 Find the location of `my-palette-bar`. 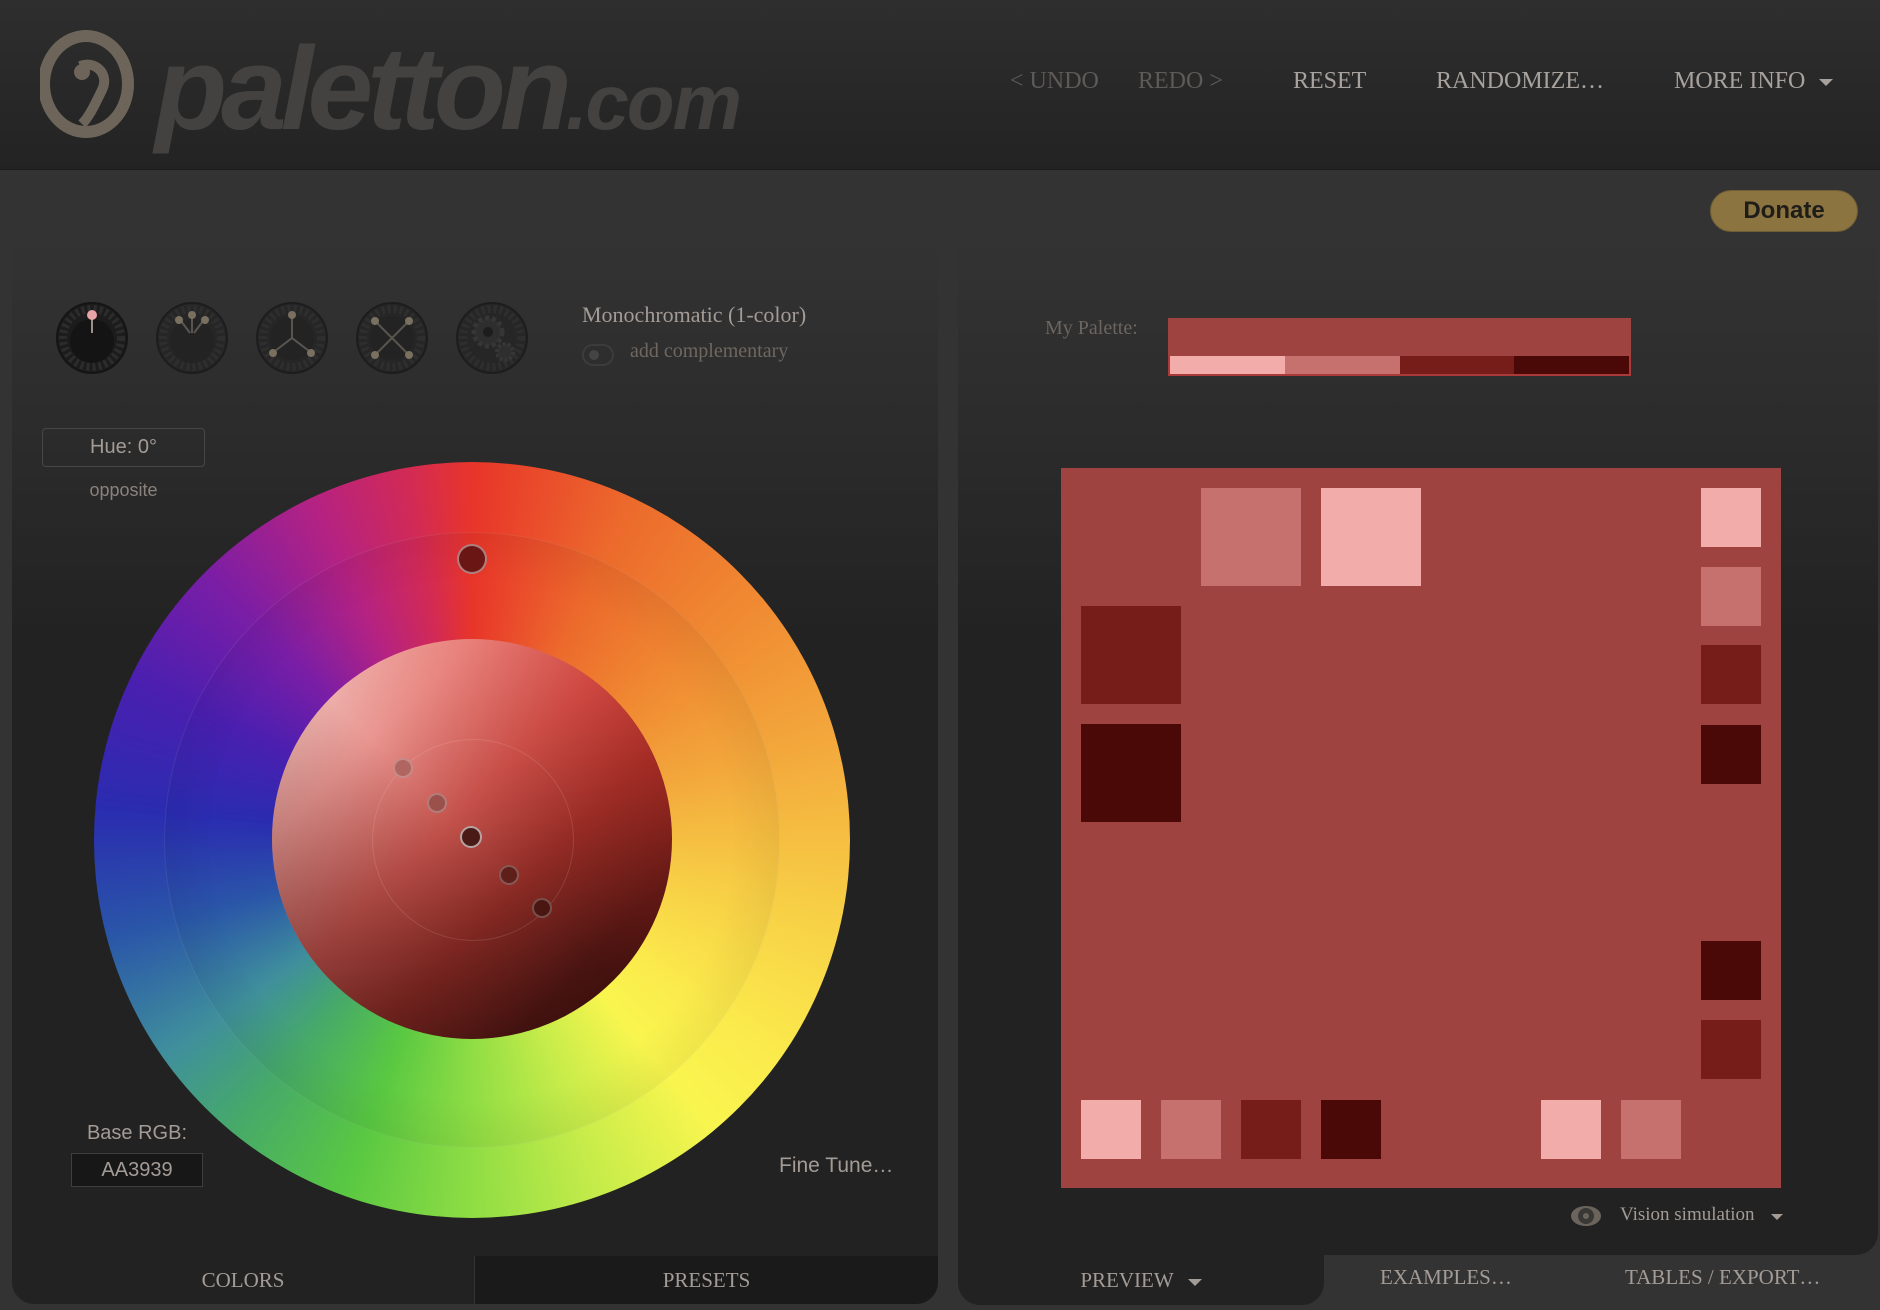

my-palette-bar is located at coordinates (1399, 347).